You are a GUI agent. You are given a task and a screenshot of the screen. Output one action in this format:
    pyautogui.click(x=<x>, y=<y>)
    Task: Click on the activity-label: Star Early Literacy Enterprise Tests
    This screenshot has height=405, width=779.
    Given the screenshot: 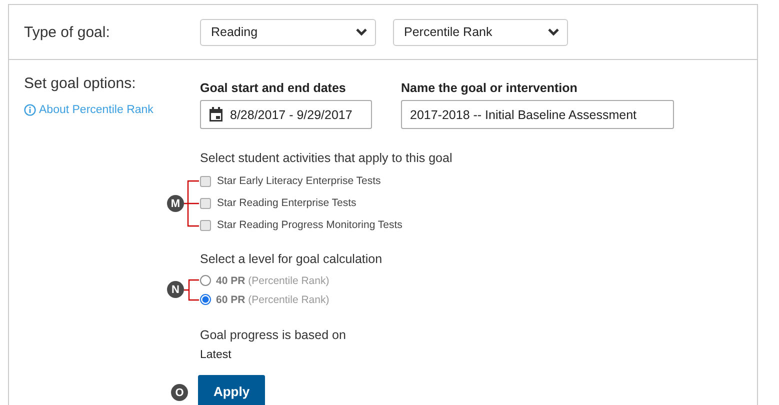 What is the action you would take?
    pyautogui.click(x=299, y=181)
    